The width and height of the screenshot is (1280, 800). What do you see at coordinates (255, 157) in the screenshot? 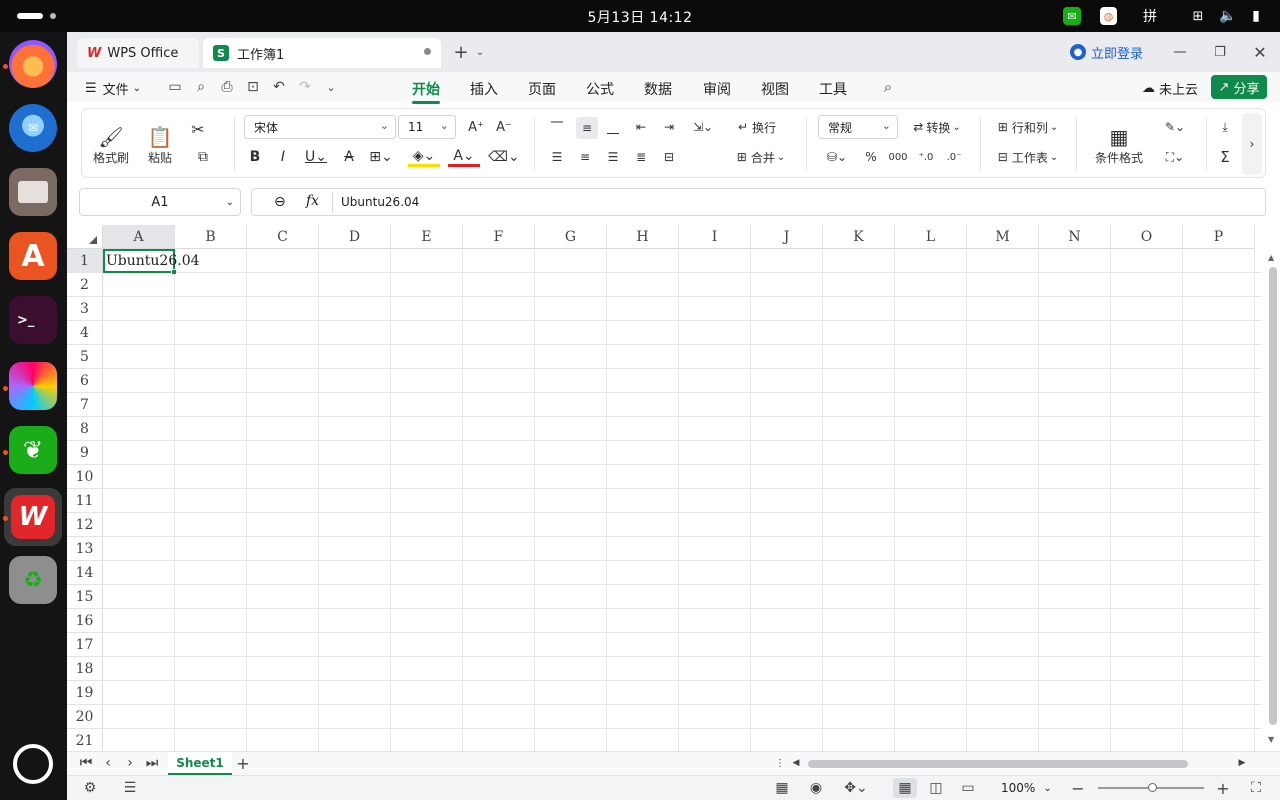
I see `bold-button: B` at bounding box center [255, 157].